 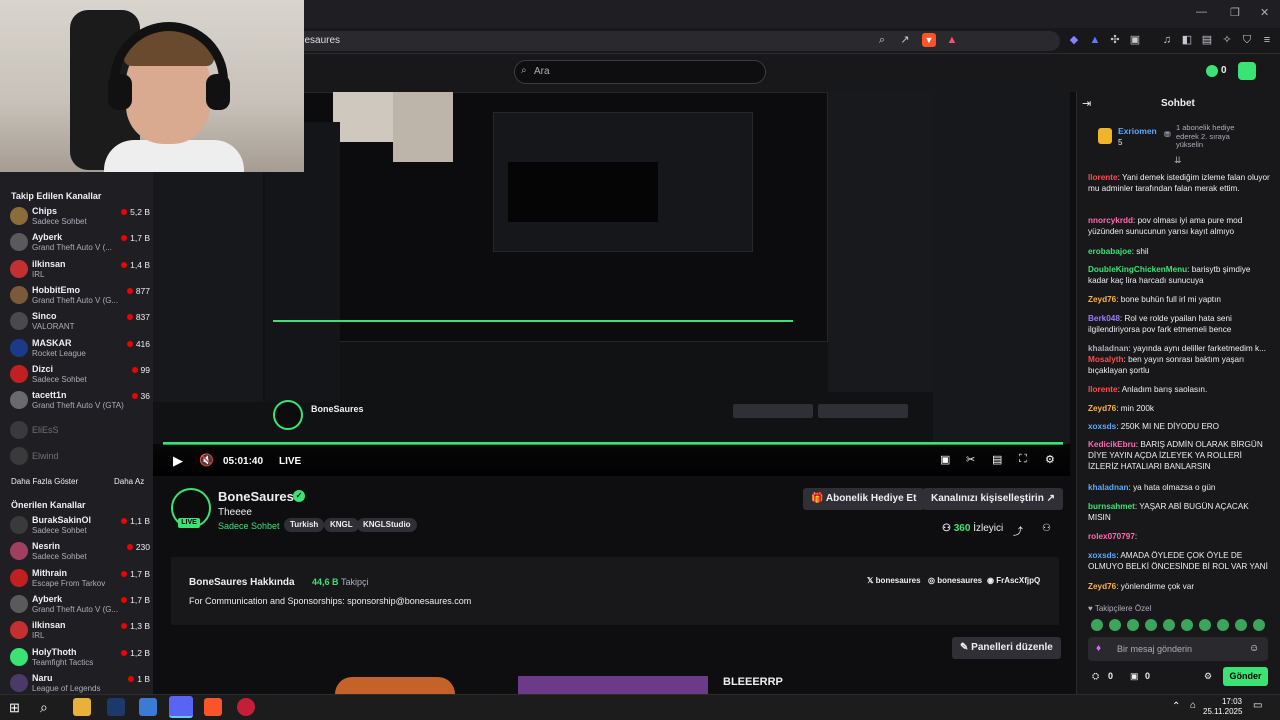 I want to click on social-twitter: 𝕏 bonesaures, so click(x=894, y=580).